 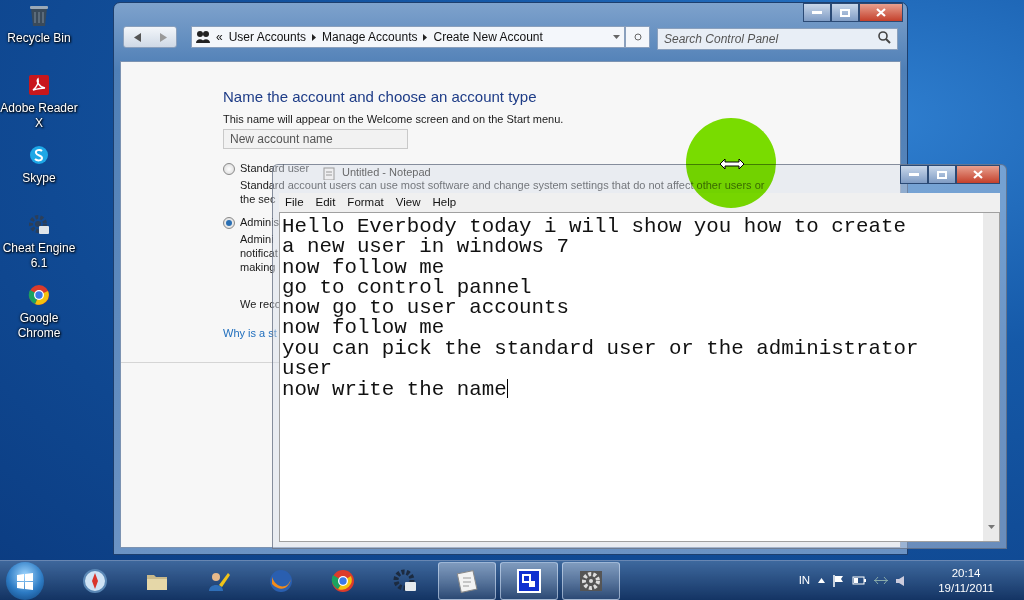 What do you see at coordinates (137, 37) in the screenshot?
I see `back-icon` at bounding box center [137, 37].